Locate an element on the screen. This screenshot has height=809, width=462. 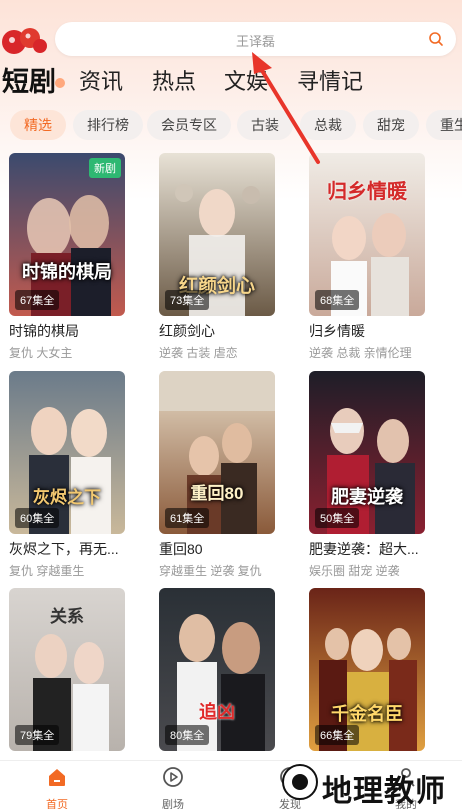
chip-ceo: 总裁 is located at coordinates (328, 125).